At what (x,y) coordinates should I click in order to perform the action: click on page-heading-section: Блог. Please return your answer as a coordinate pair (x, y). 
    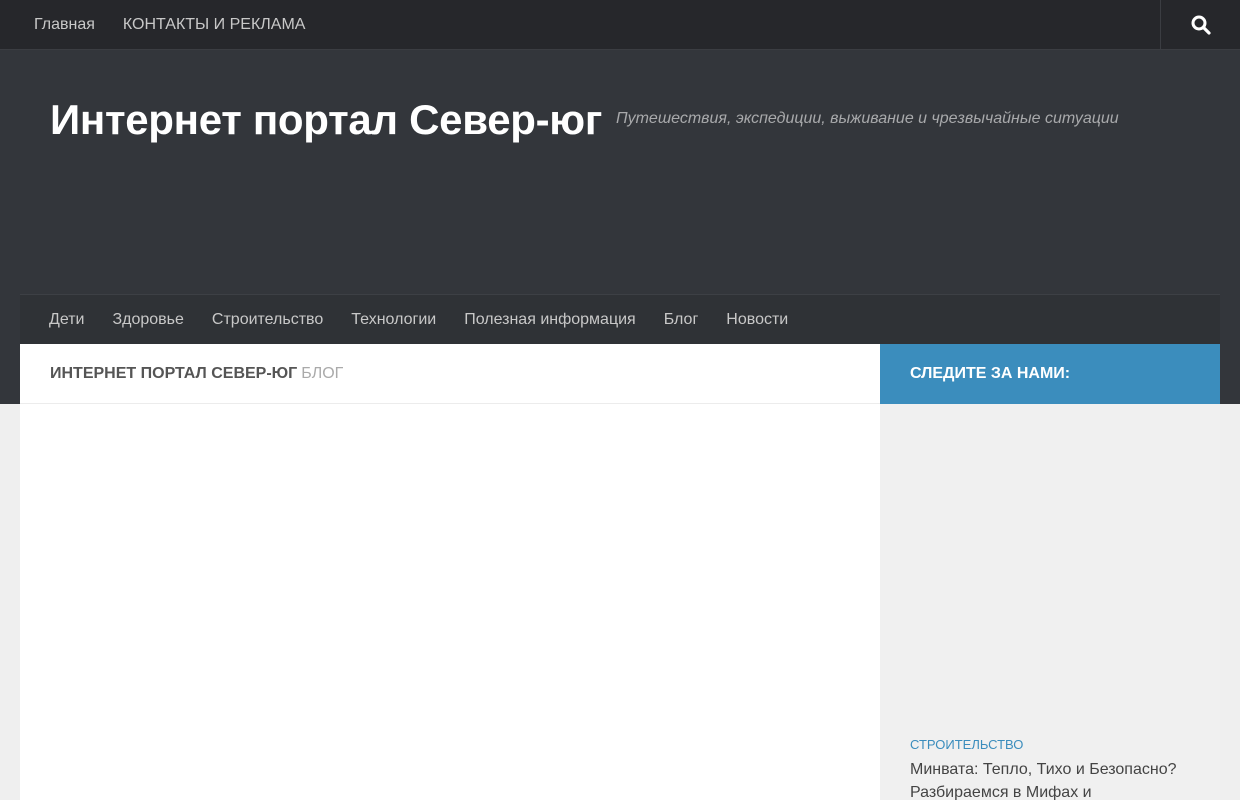
    Looking at the image, I should click on (322, 373).